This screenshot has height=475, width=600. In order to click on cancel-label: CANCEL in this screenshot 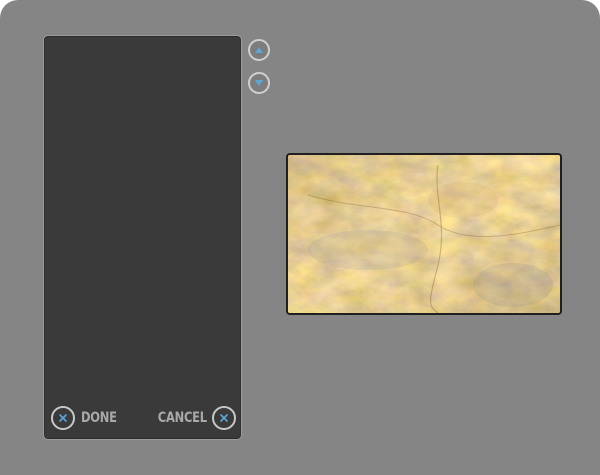, I will do `click(182, 418)`.